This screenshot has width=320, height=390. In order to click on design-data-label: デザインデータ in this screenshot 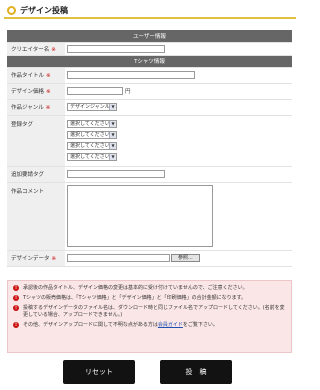, I will do `click(30, 259)`.